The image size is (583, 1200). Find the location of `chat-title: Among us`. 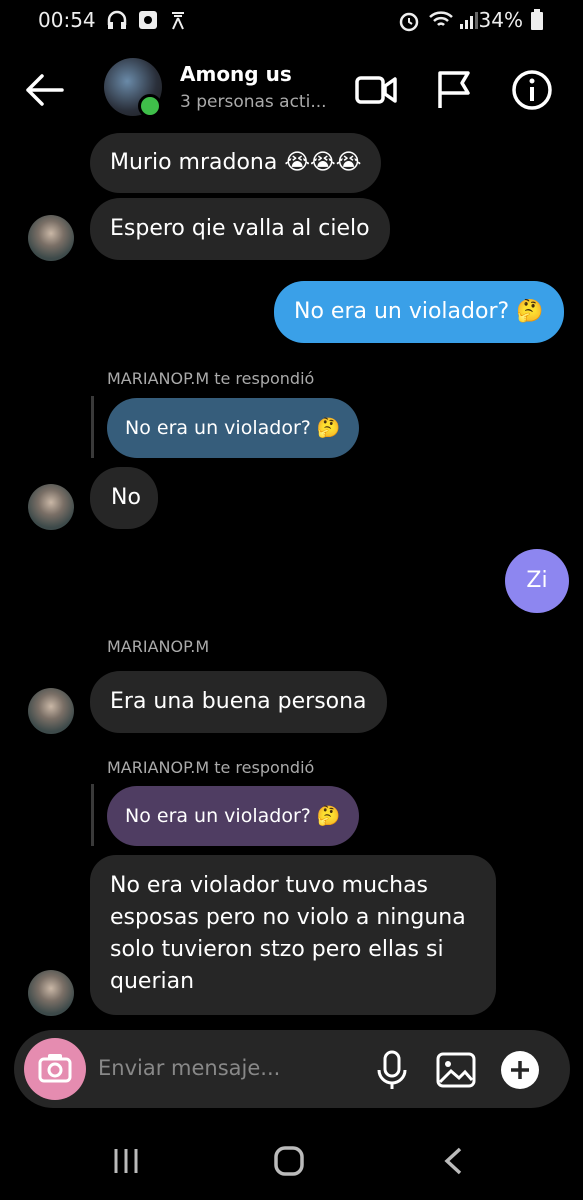

chat-title: Among us is located at coordinates (236, 74).